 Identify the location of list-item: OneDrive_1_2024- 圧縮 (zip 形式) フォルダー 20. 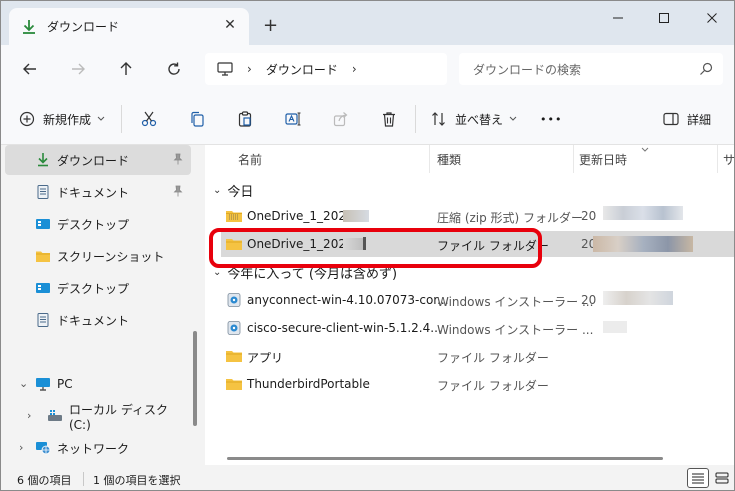
(477, 216).